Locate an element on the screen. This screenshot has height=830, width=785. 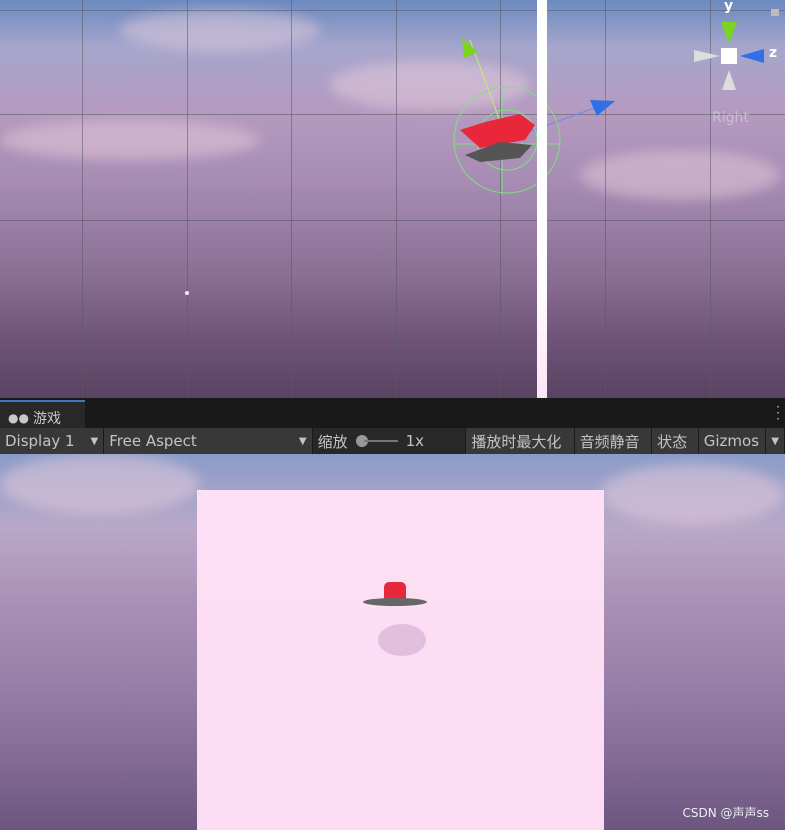
scale-value: 1x is located at coordinates (415, 441).